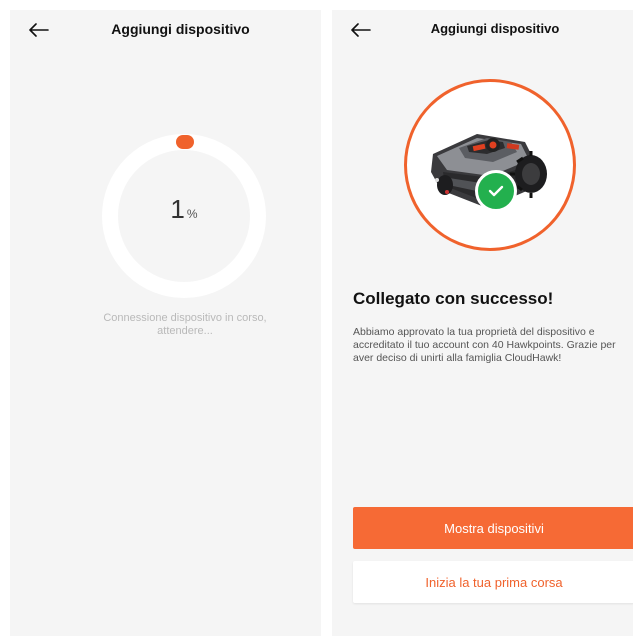  I want to click on progress-indicator, so click(185, 142).